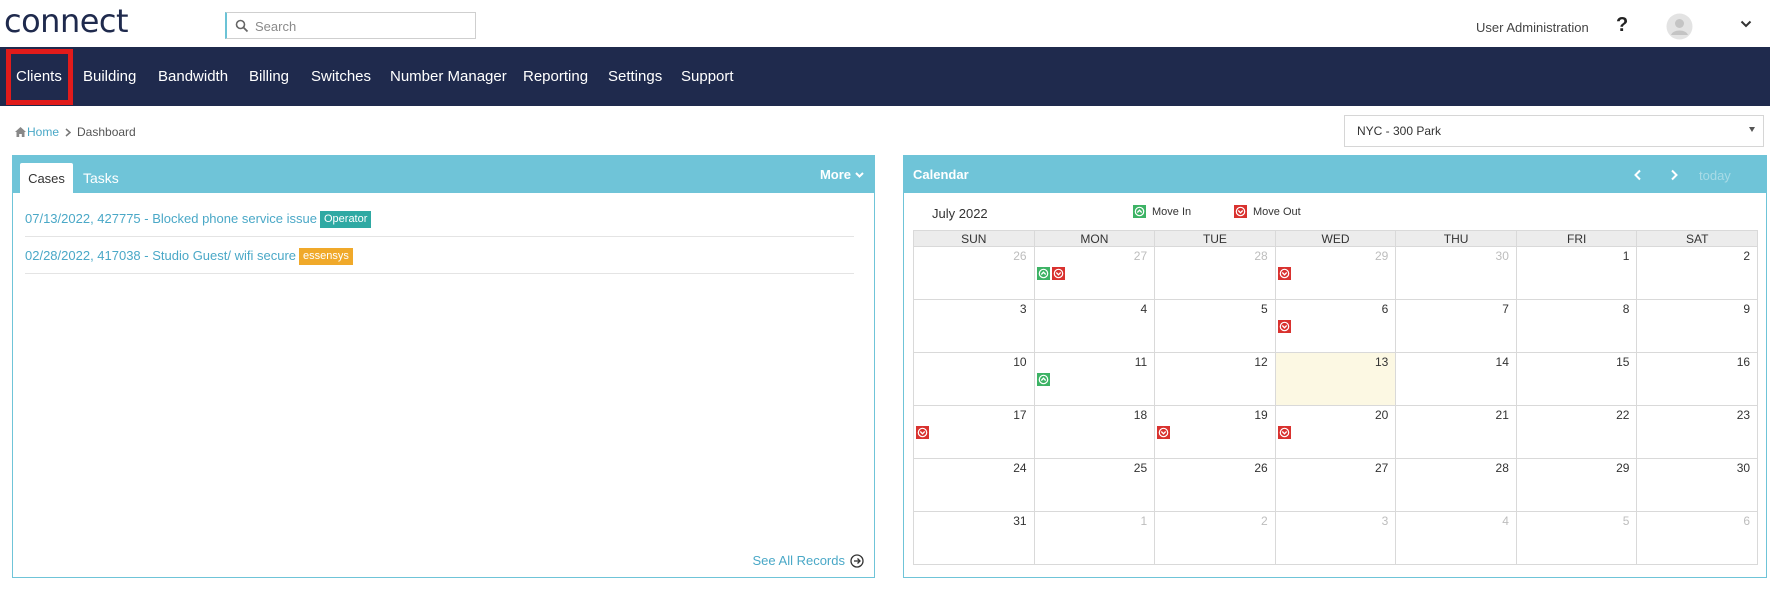  I want to click on home-icon, so click(20, 132).